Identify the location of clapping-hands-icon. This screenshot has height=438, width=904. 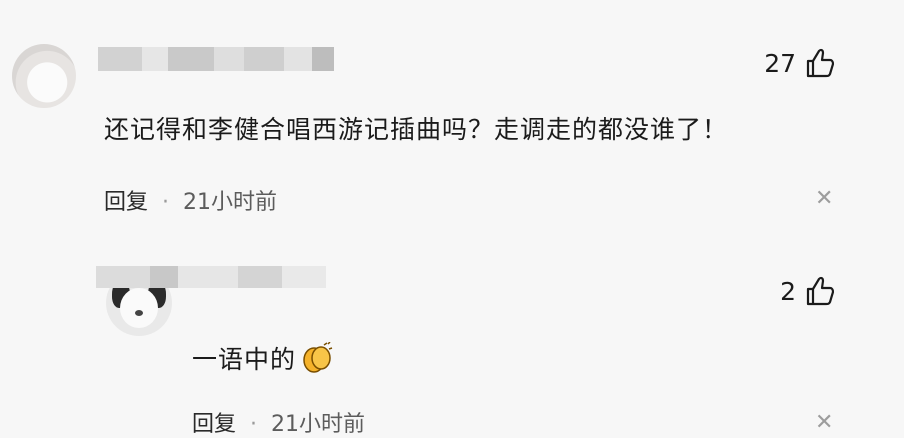
(318, 357).